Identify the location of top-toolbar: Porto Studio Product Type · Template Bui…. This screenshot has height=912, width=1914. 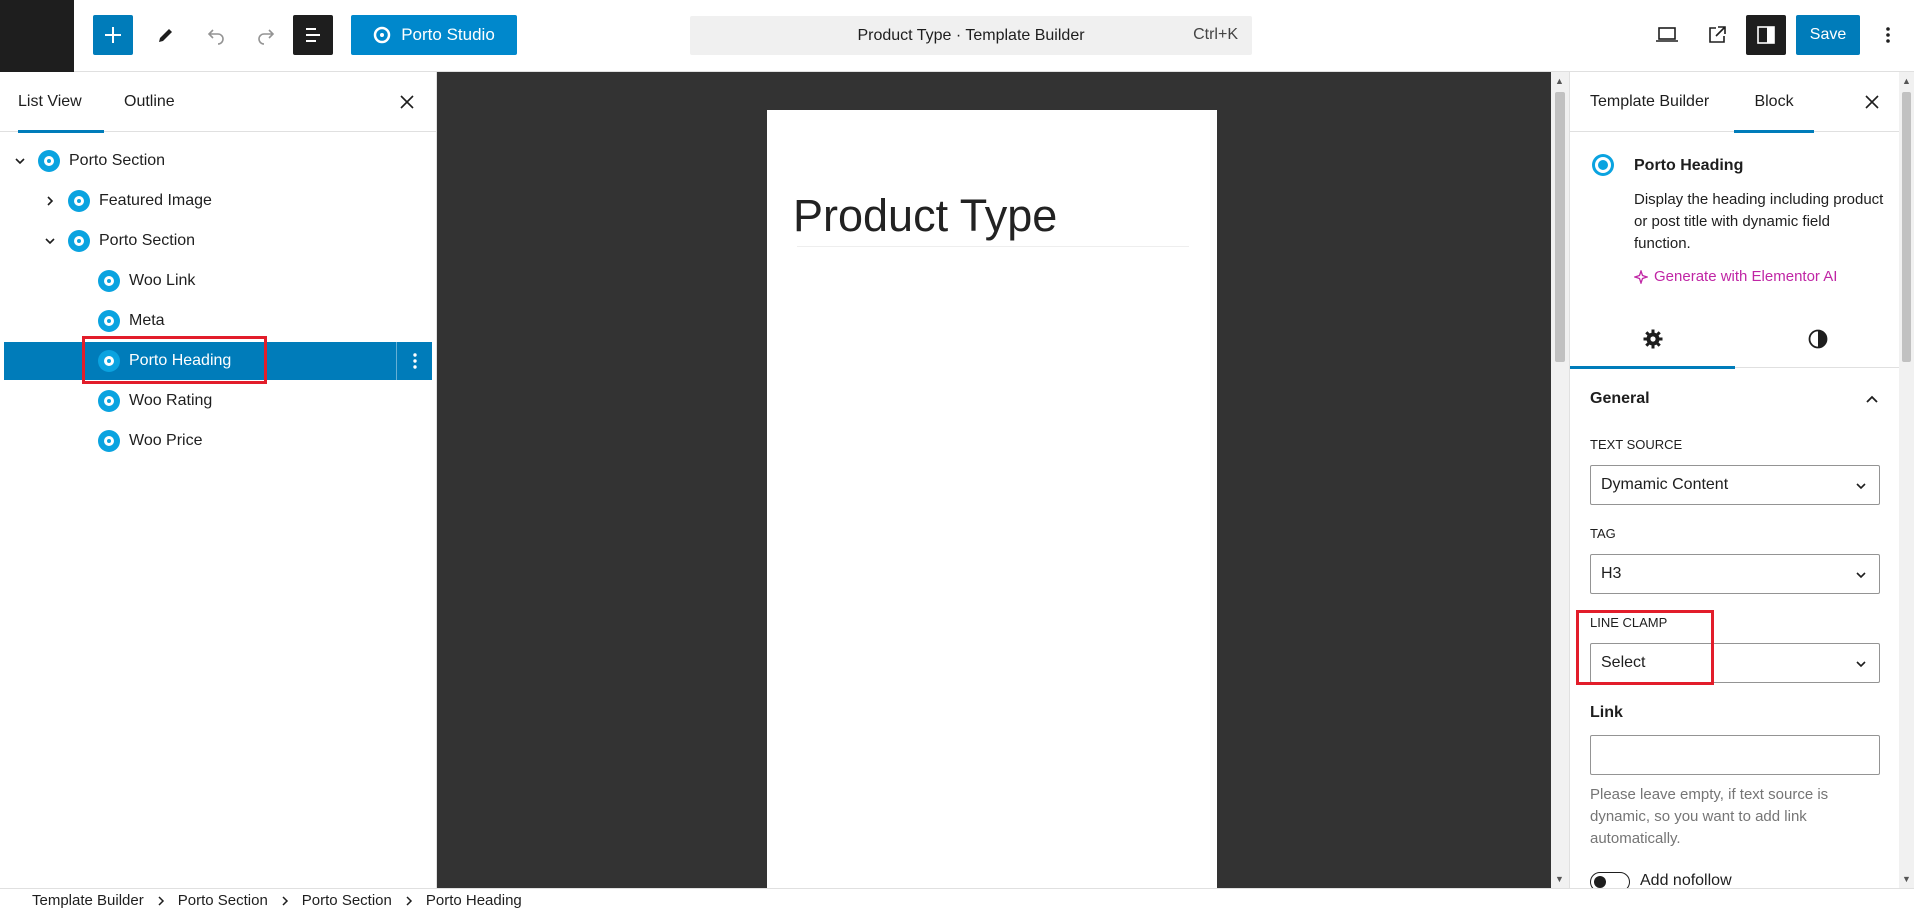
(957, 36).